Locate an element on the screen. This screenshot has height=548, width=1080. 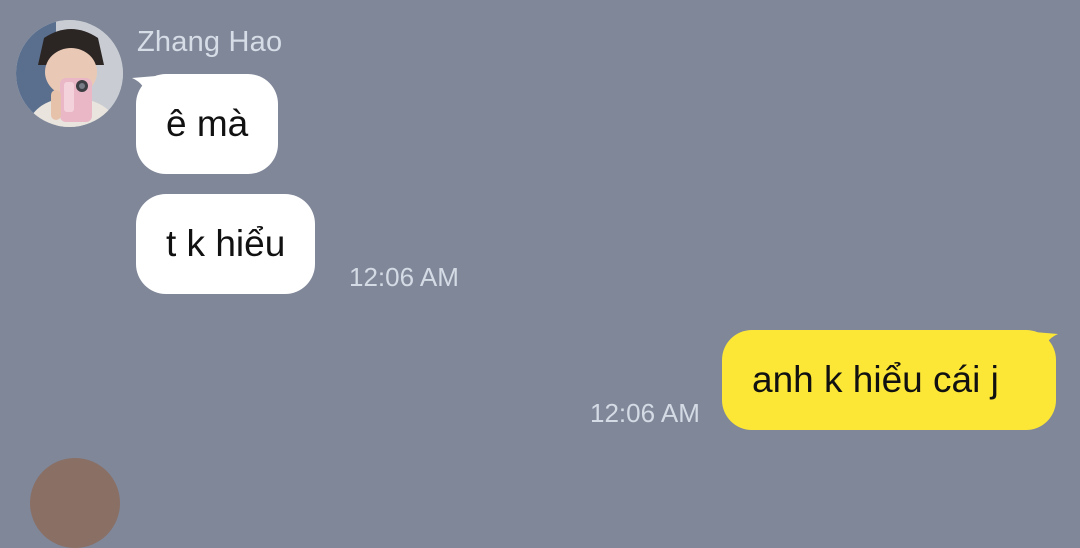
outgoing-message-bubble: anh k hiểu cái j is located at coordinates (889, 380).